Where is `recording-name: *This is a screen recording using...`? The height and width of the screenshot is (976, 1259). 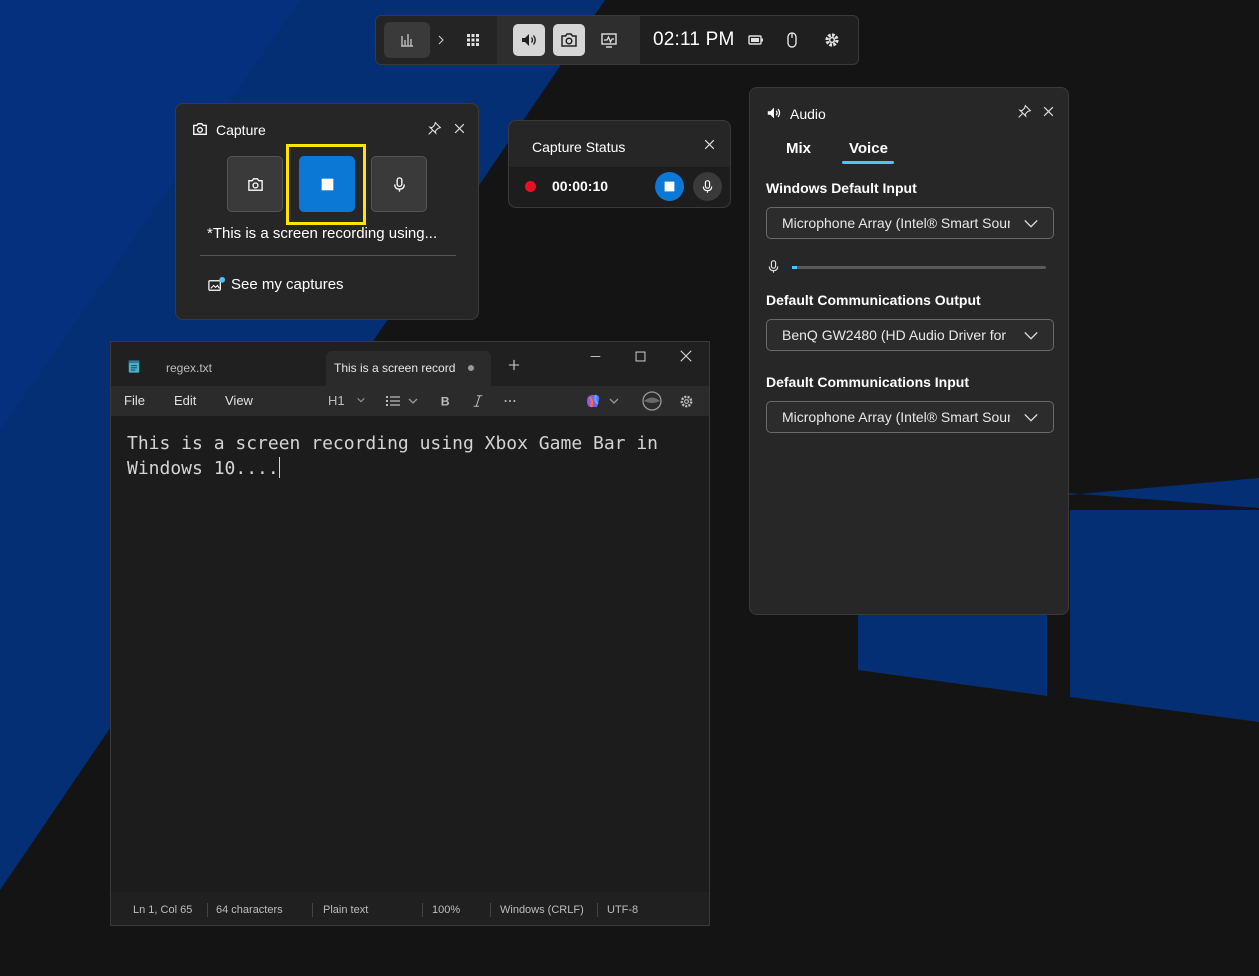 recording-name: *This is a screen recording using... is located at coordinates (322, 233).